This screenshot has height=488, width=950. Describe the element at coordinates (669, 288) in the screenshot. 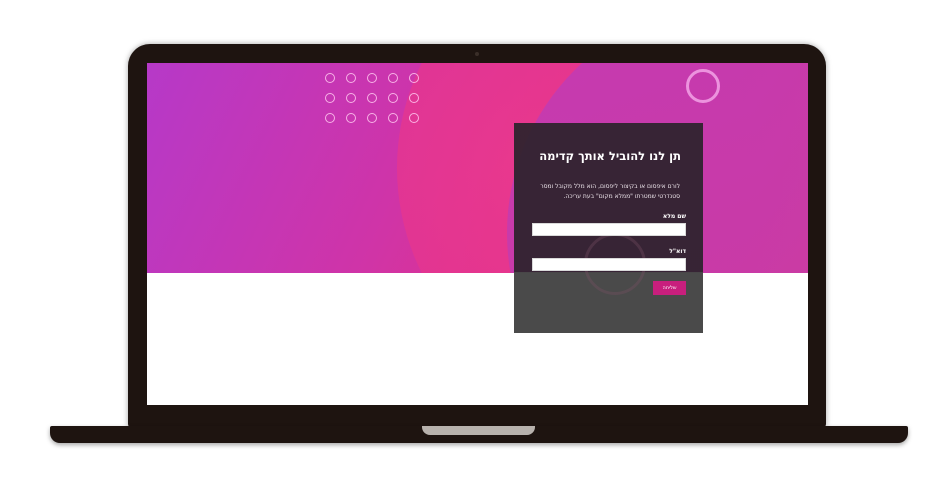

I see `submit-button: שליחה` at that location.